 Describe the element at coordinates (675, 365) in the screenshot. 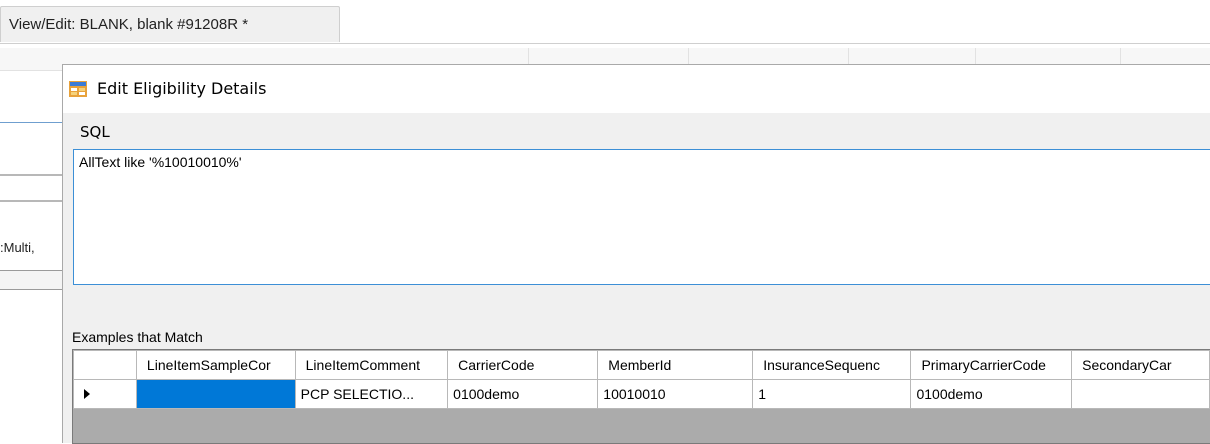

I see `column-header: MemberId` at that location.